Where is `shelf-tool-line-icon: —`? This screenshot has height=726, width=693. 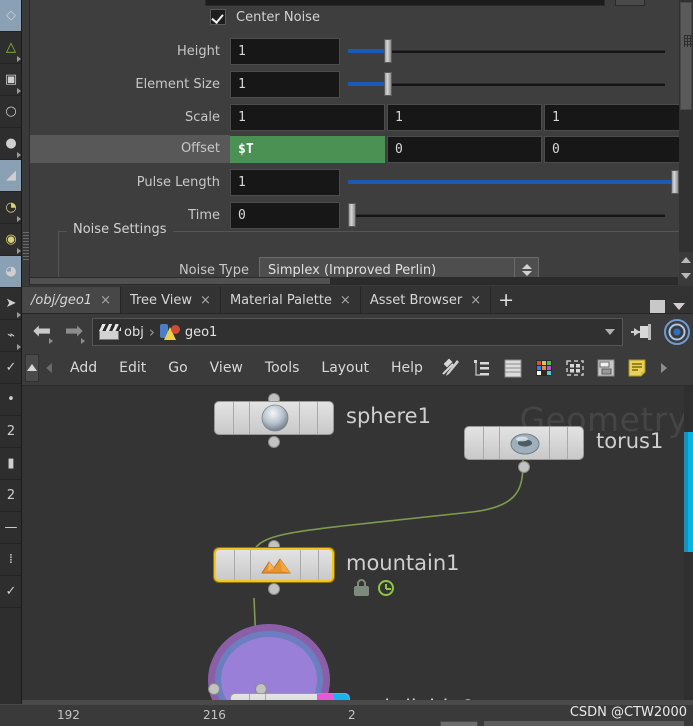 shelf-tool-line-icon: — is located at coordinates (11, 528).